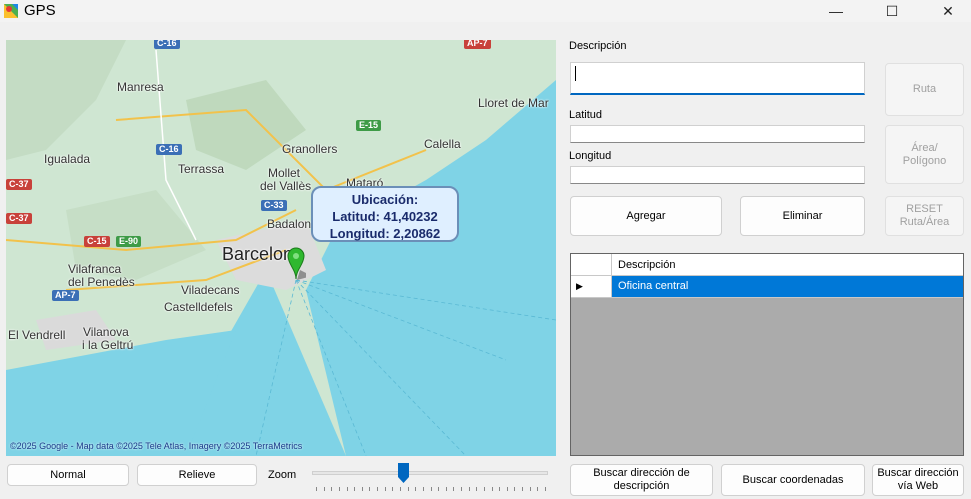 The height and width of the screenshot is (499, 971). I want to click on ruta-label: Ruta, so click(924, 89).